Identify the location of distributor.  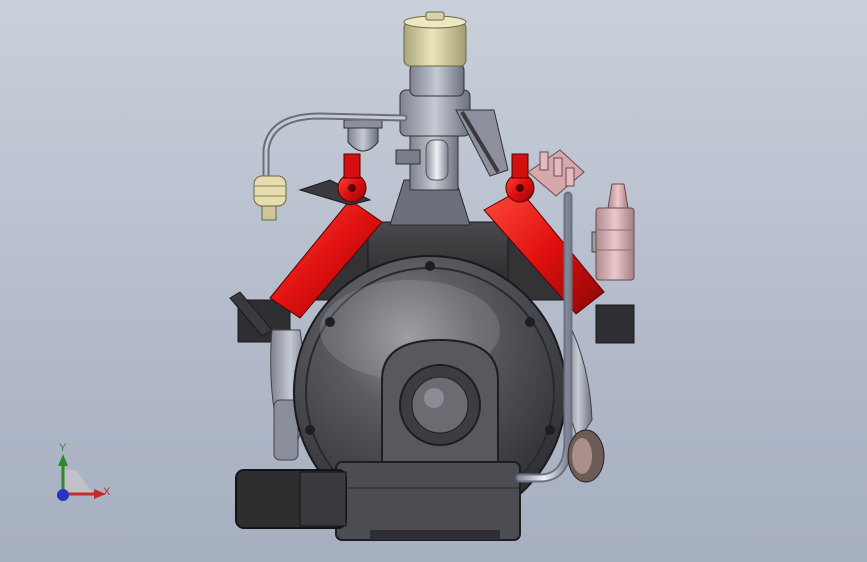
(556, 173).